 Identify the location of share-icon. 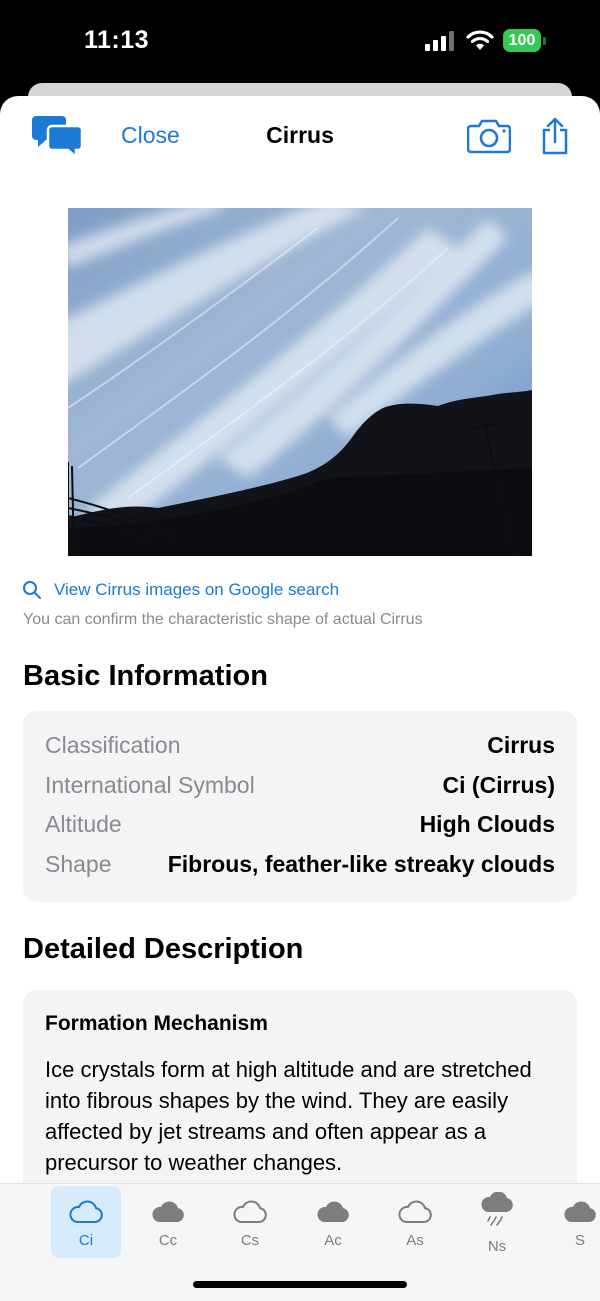
(555, 136).